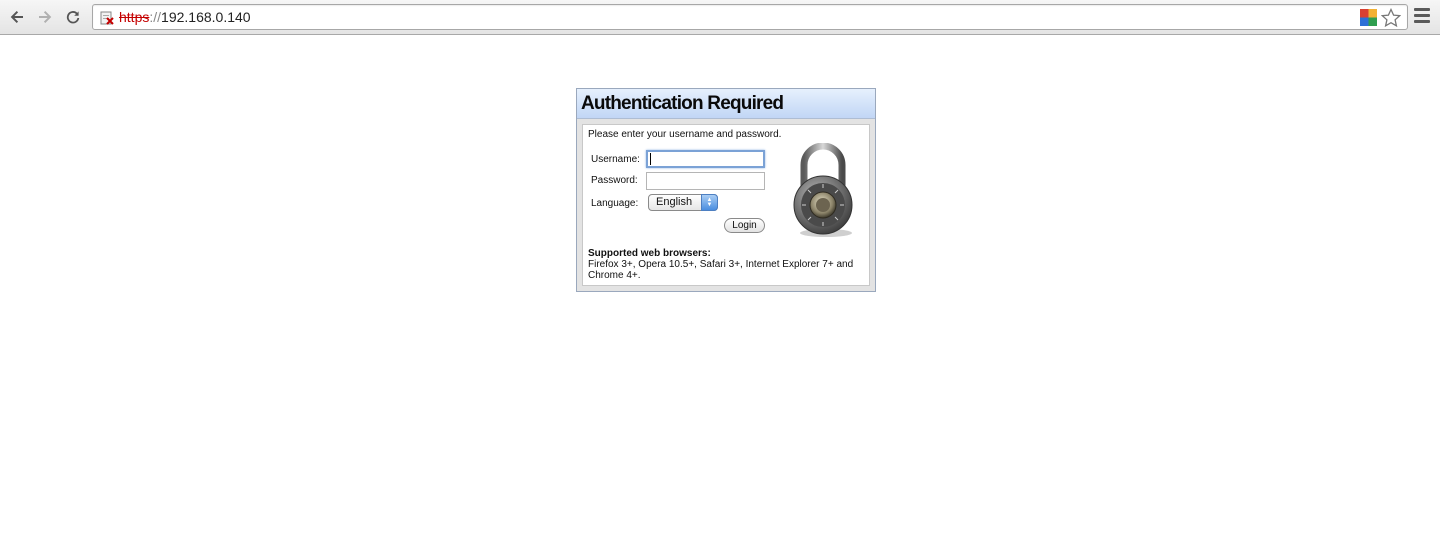  What do you see at coordinates (615, 159) in the screenshot?
I see `username-label: Username:` at bounding box center [615, 159].